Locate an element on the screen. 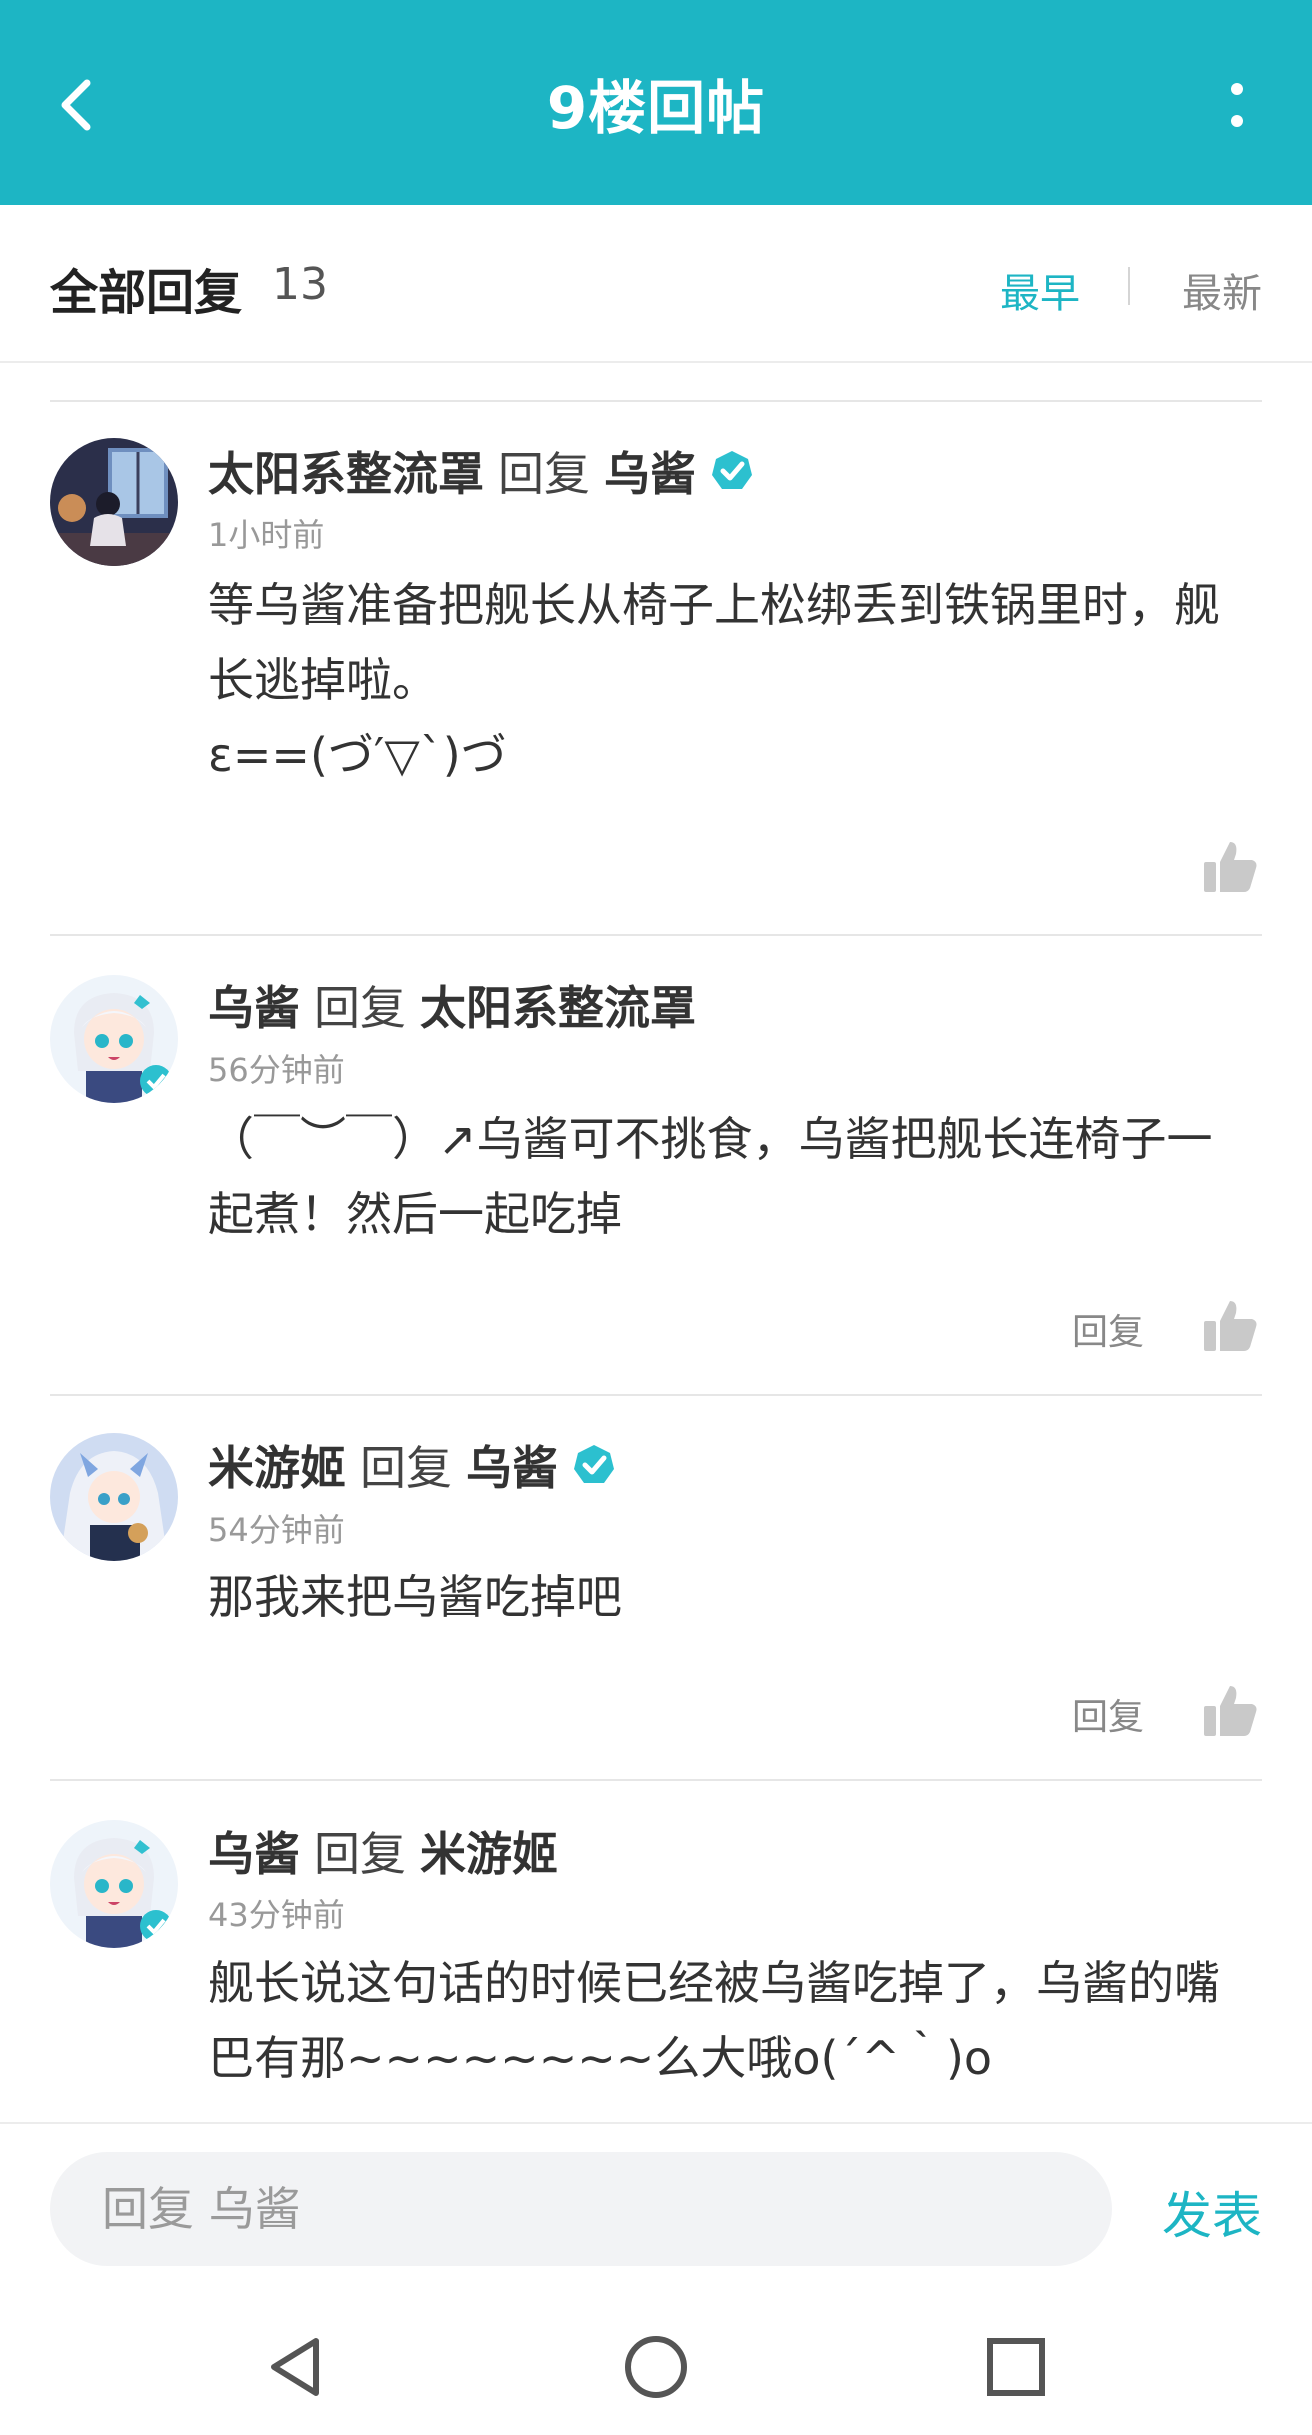  reply-header: 全部回复 13 最早 最新 is located at coordinates (656, 284).